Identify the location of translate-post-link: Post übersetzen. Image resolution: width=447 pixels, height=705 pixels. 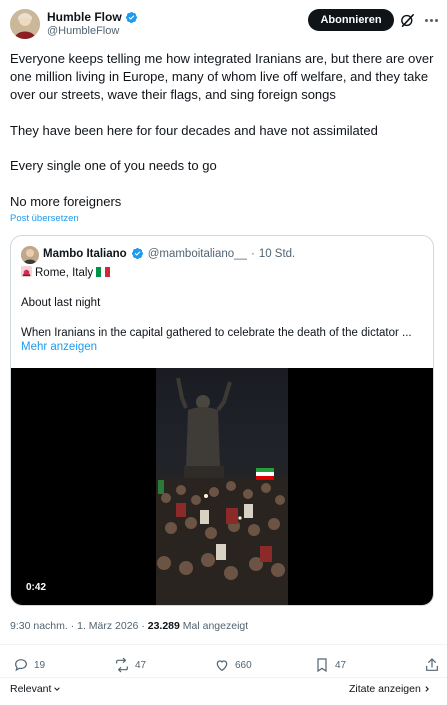
(44, 218).